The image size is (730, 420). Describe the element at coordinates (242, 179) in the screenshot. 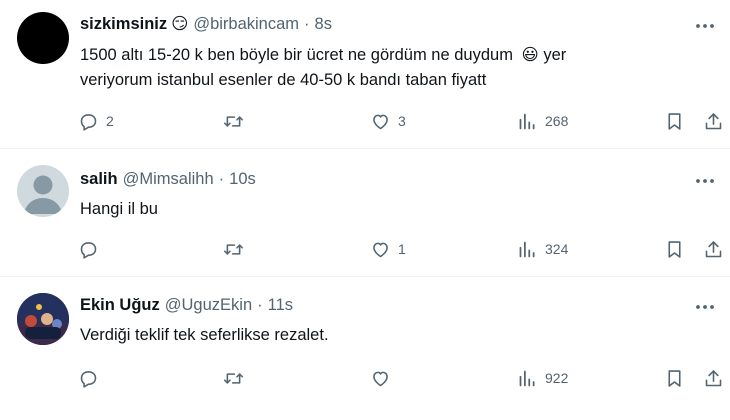

I see `timestamp: 10s` at that location.